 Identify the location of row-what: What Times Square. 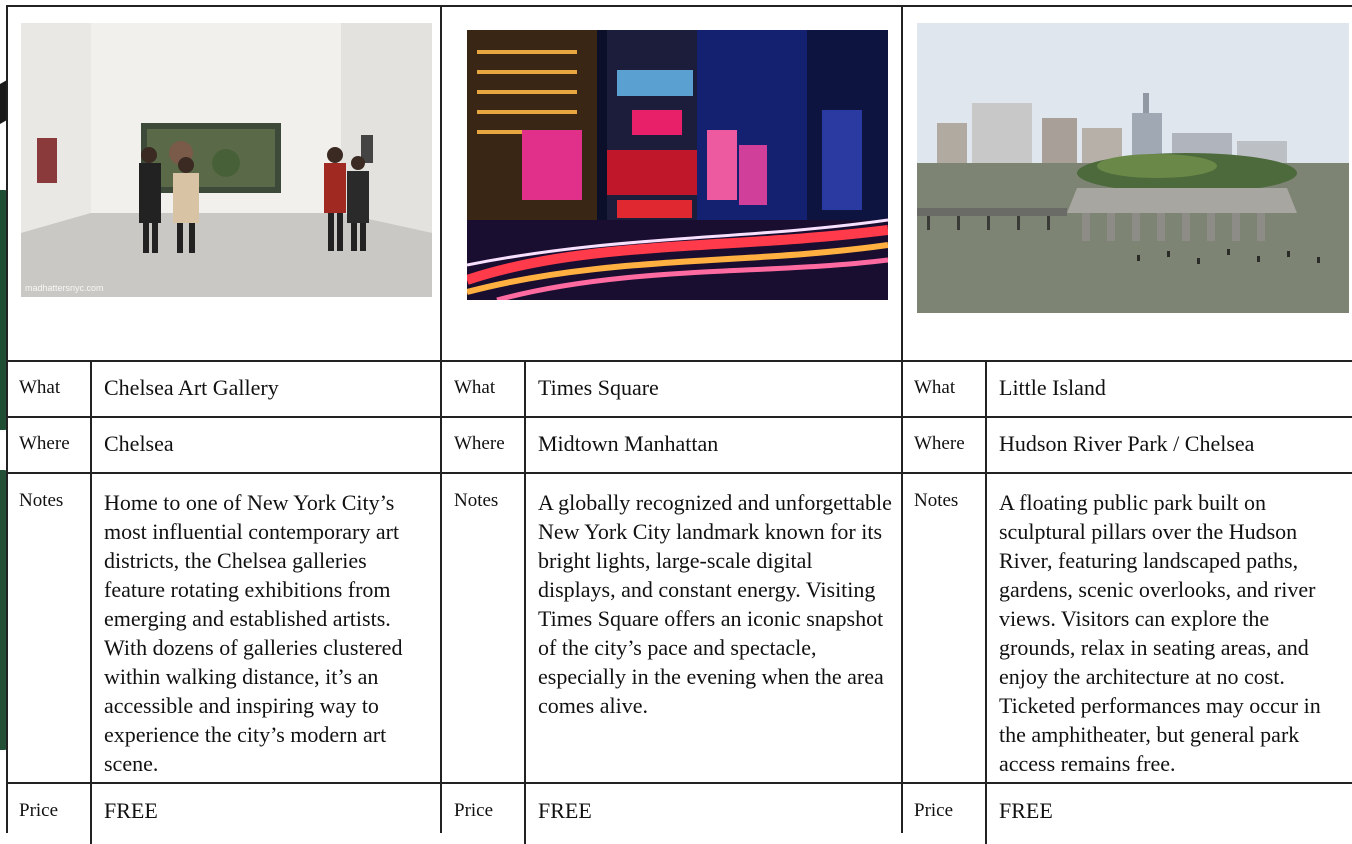
(672, 390).